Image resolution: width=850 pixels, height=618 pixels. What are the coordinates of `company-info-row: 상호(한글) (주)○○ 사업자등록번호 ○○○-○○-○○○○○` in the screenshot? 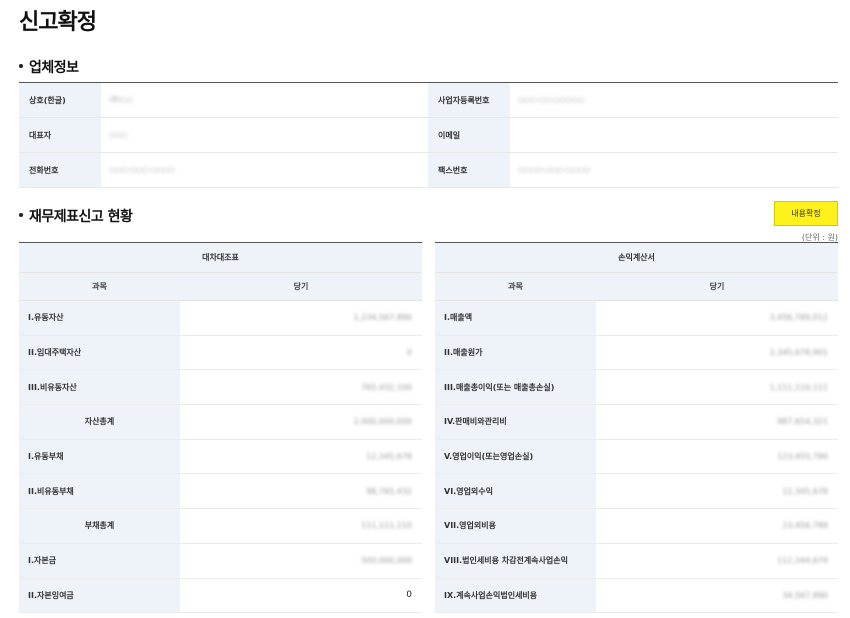 It's located at (428, 100).